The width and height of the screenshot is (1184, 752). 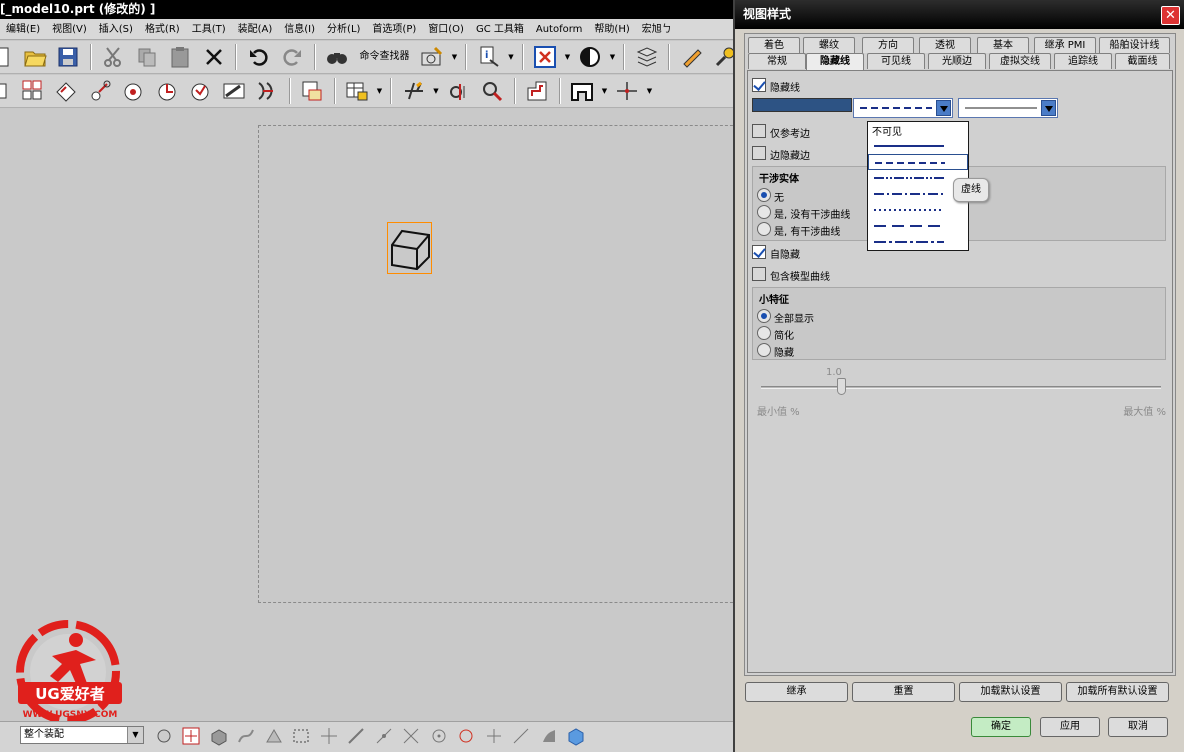 I want to click on extract-body-icon, so click(x=312, y=91).